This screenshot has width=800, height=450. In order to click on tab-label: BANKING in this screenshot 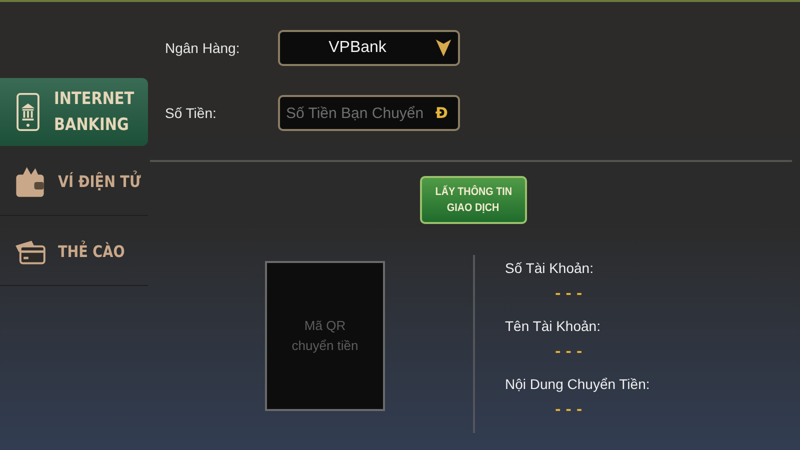, I will do `click(92, 125)`.